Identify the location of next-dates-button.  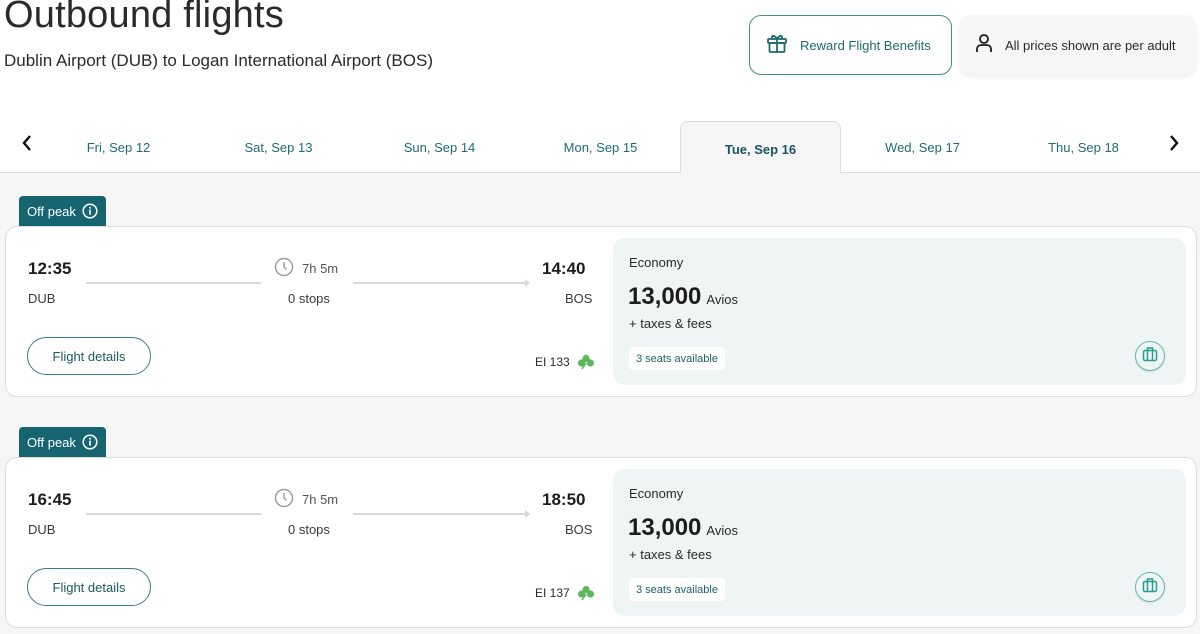
(1174, 145).